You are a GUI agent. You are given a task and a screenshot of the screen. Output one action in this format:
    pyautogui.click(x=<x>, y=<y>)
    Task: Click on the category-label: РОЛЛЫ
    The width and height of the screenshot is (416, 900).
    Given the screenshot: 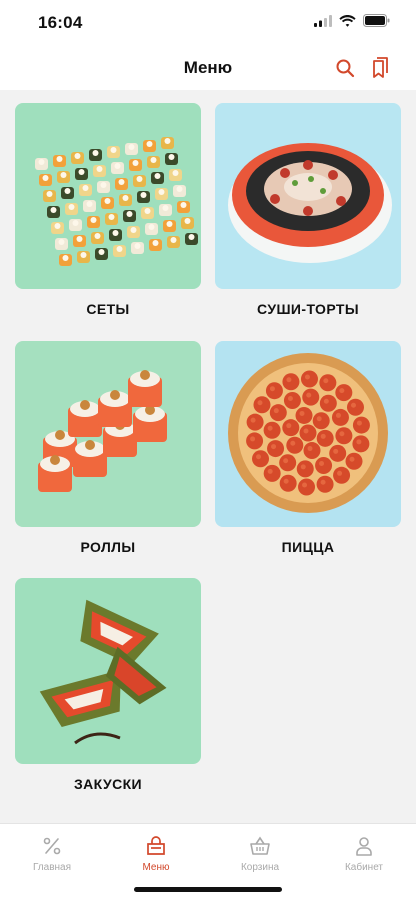 What is the action you would take?
    pyautogui.click(x=108, y=547)
    